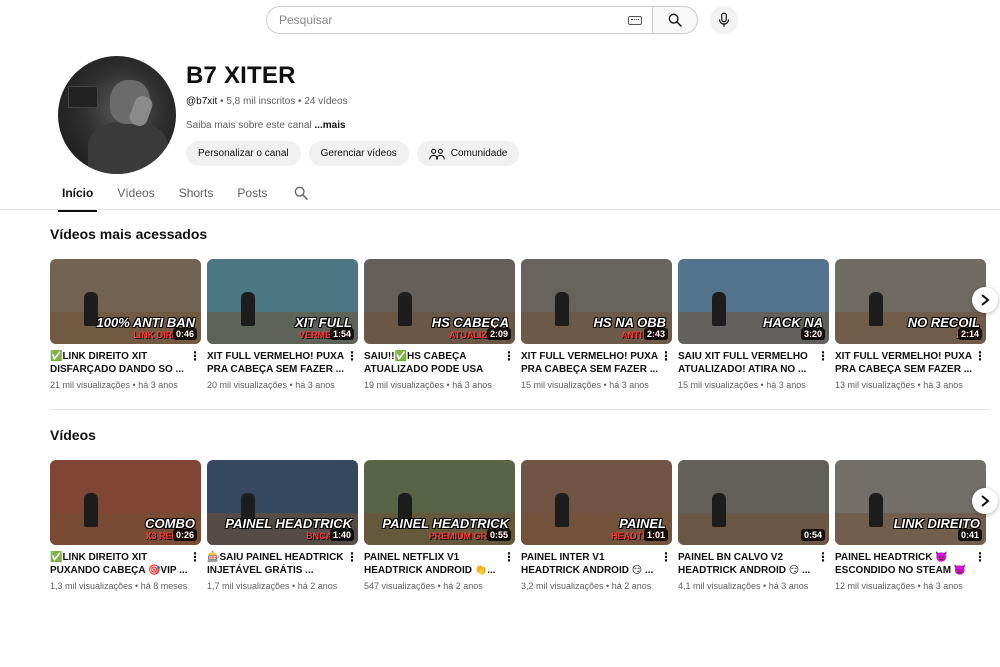 The image size is (1000, 667). I want to click on tab-posts: Posts, so click(252, 196).